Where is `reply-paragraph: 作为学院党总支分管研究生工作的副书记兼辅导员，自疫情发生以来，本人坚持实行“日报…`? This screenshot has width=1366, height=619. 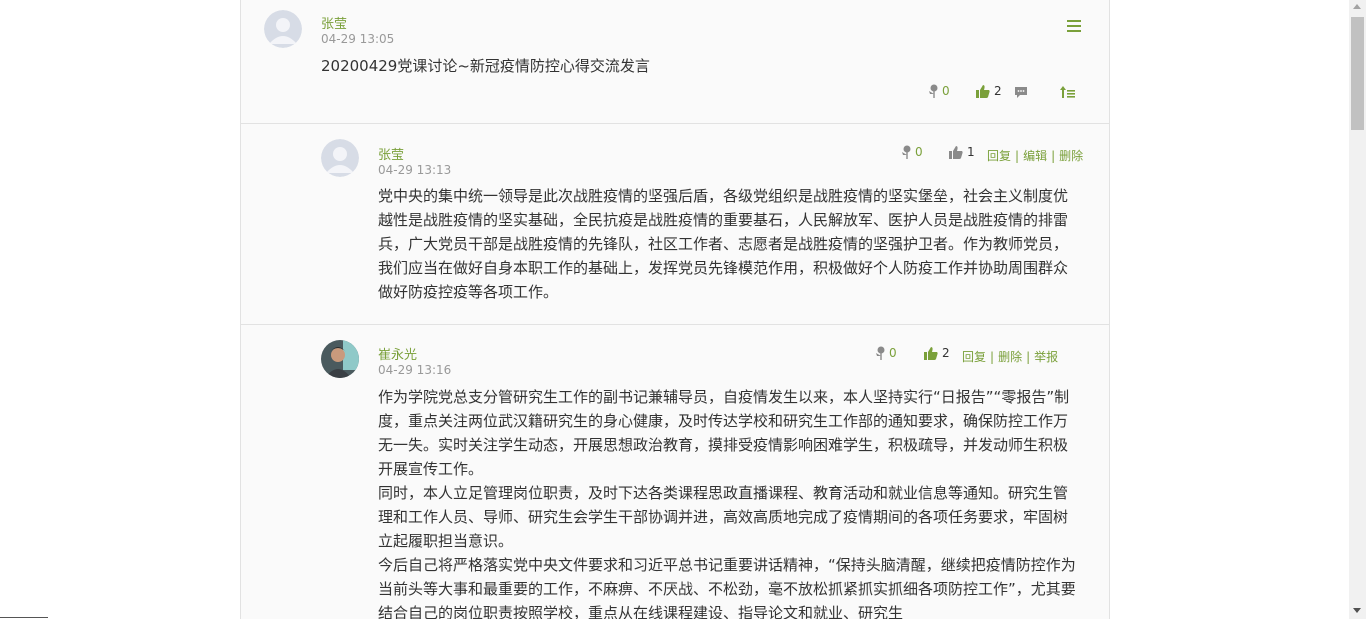
reply-paragraph: 作为学院党总支分管研究生工作的副书记兼辅导员，自疫情发生以来，本人坚持实行“日报… is located at coordinates (724, 433).